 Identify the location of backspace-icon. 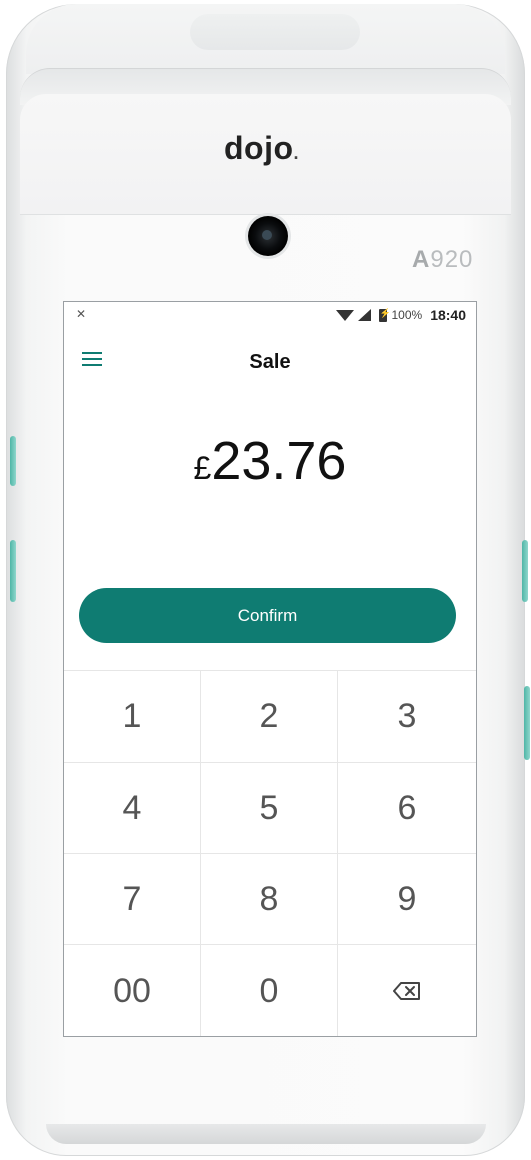
(407, 991).